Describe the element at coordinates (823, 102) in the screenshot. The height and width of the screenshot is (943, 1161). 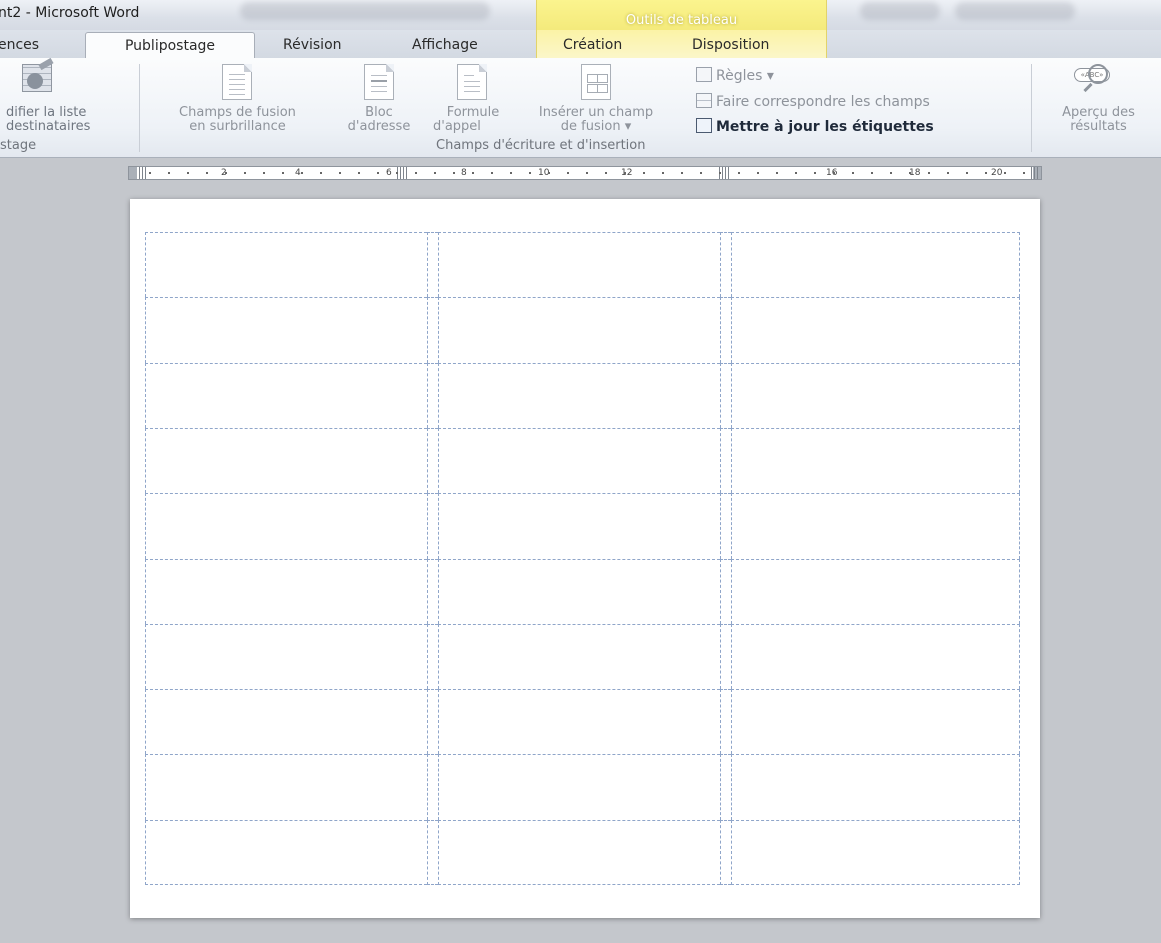
I see `match-fields-label: Faire correspondre les champs` at that location.